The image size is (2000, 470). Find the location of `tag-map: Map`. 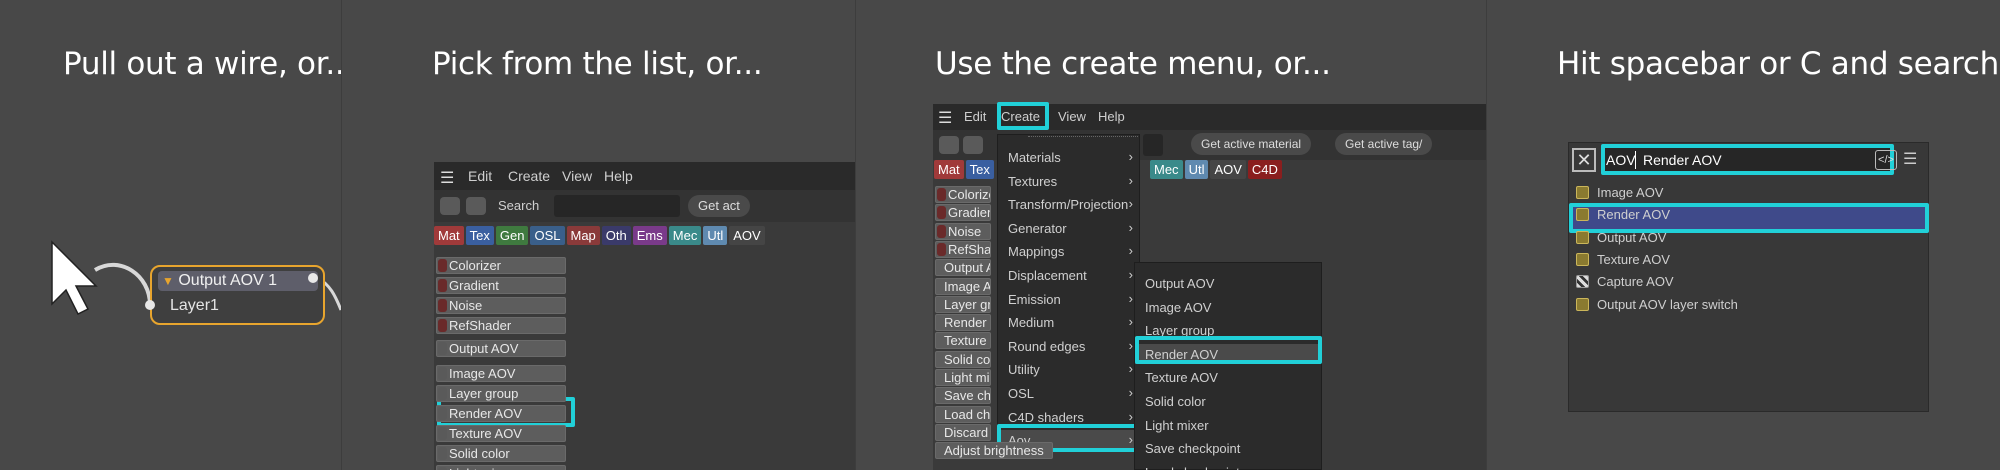

tag-map: Map is located at coordinates (583, 235).